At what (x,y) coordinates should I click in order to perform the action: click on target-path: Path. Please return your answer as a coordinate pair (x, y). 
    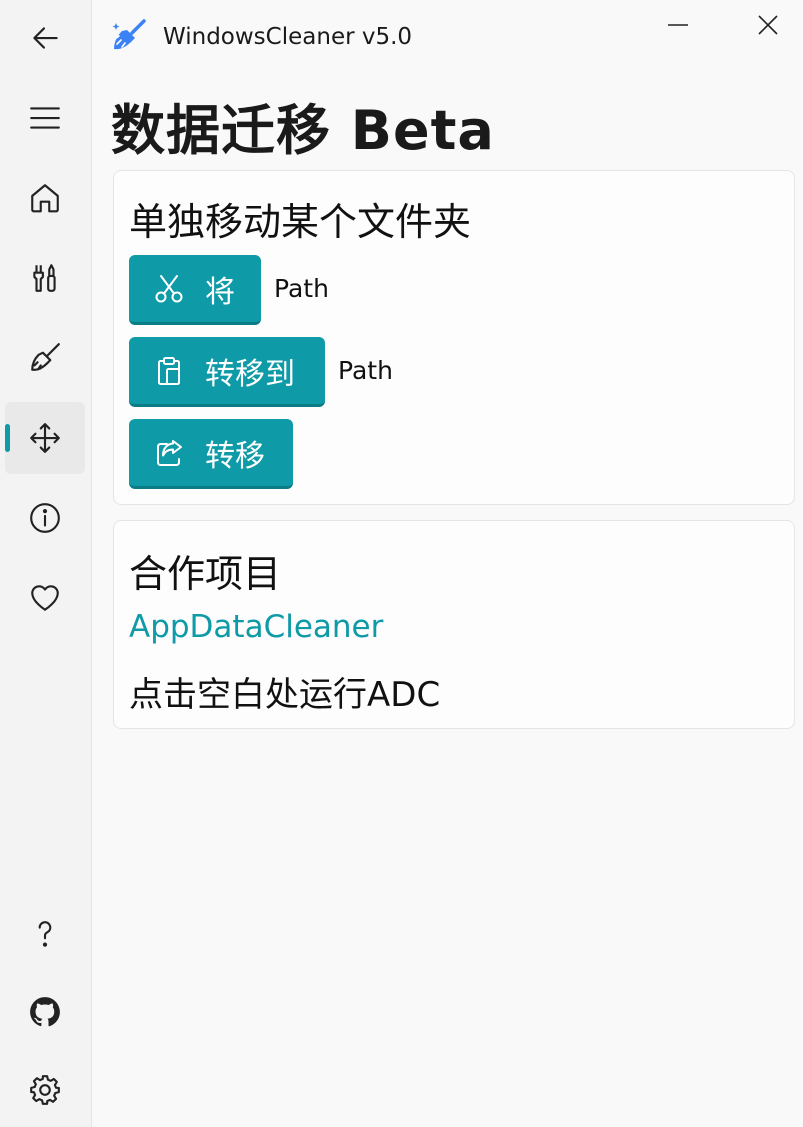
    Looking at the image, I should click on (365, 370).